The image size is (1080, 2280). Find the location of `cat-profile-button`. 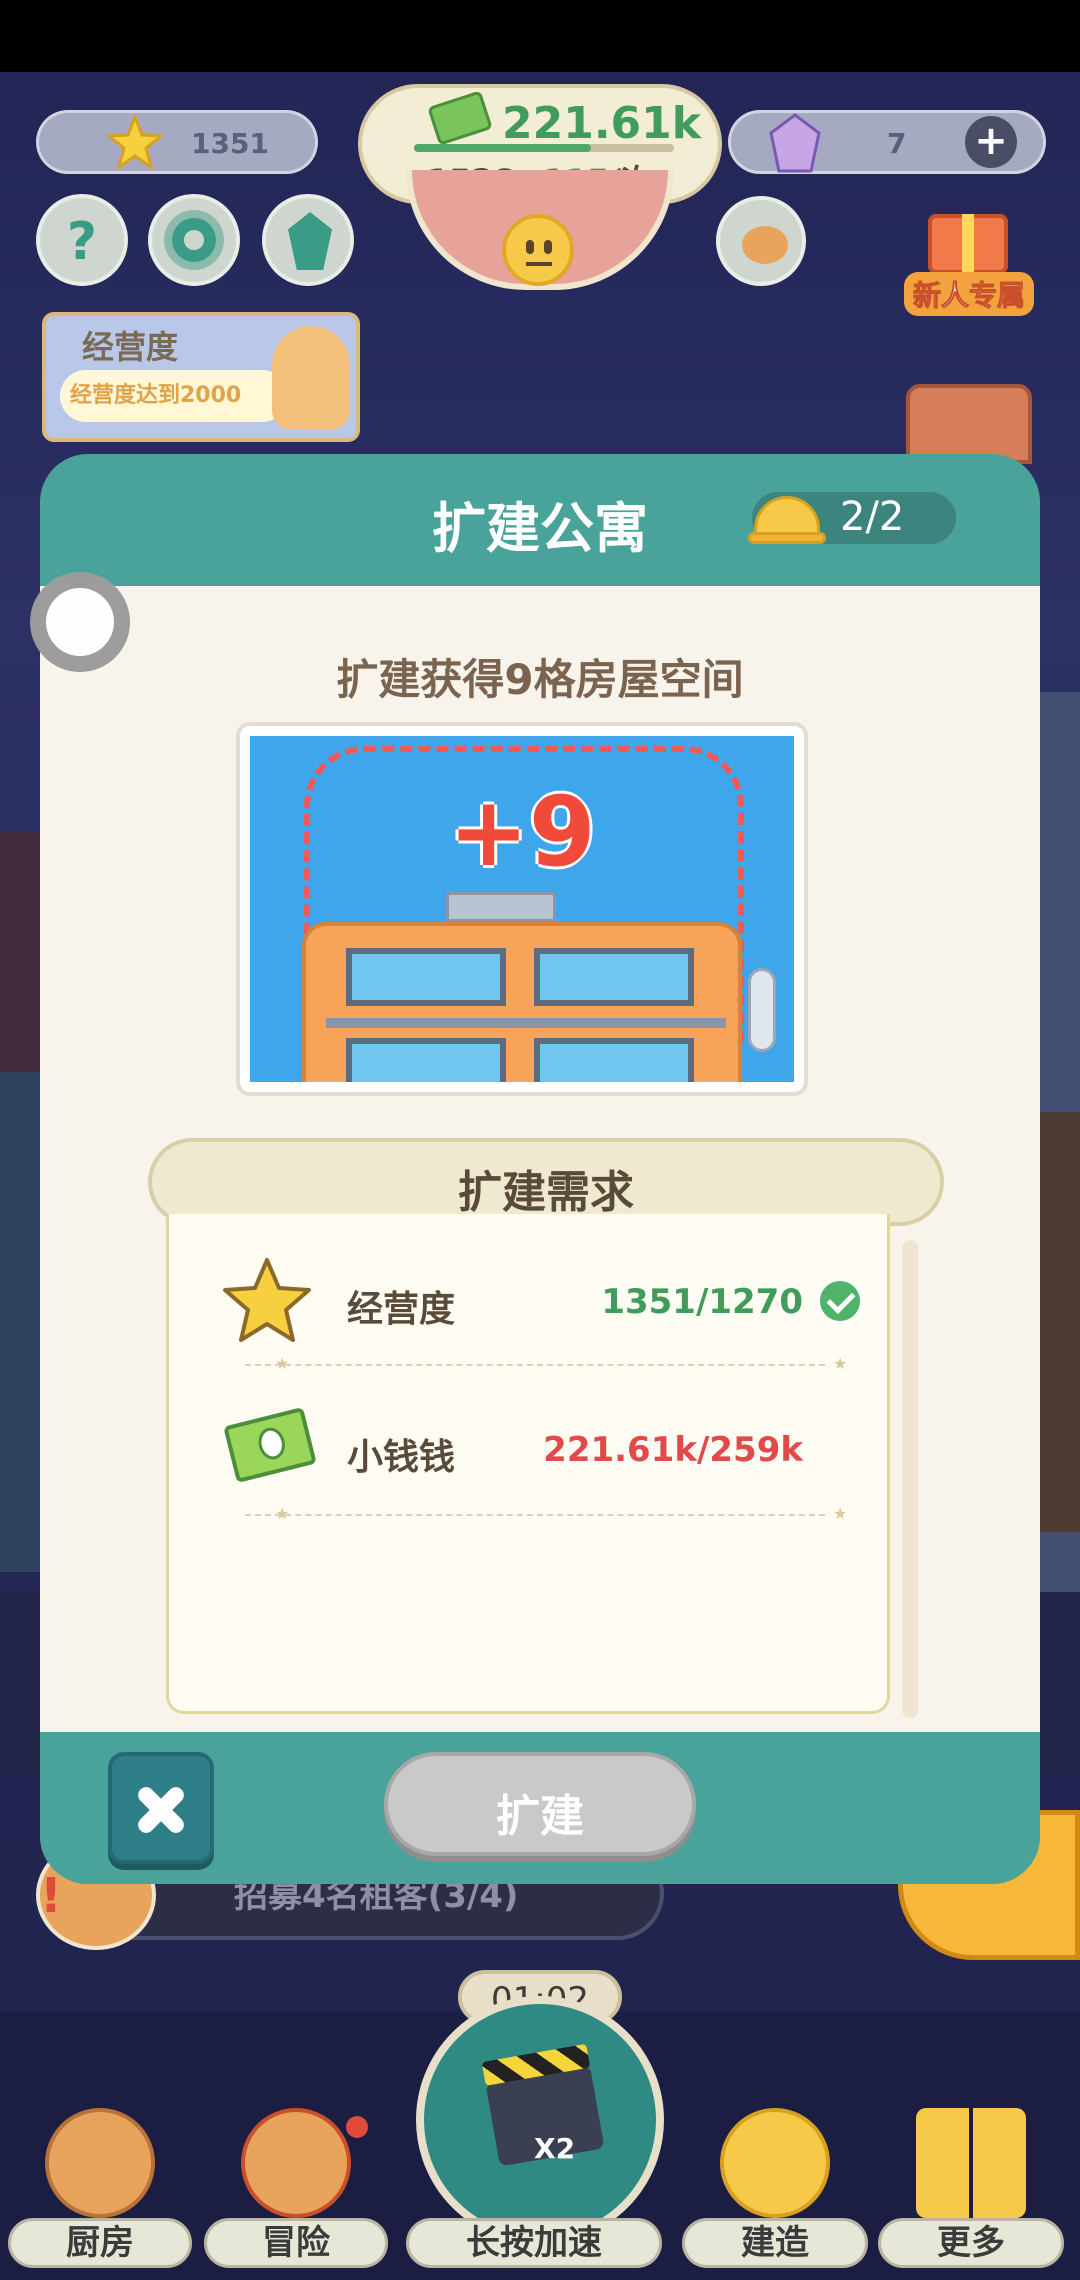

cat-profile-button is located at coordinates (761, 241).